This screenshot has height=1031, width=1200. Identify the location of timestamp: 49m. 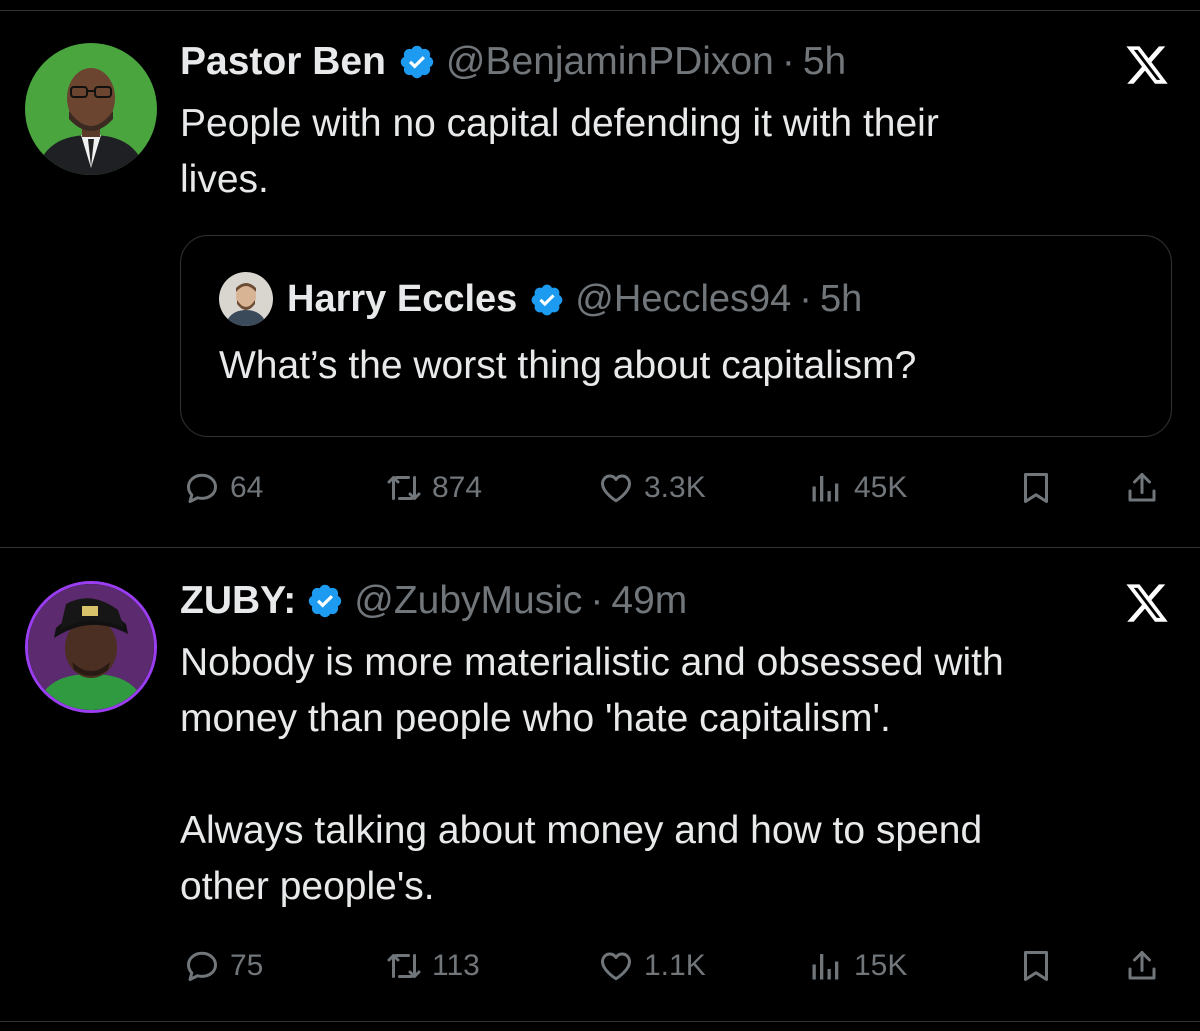
(649, 601).